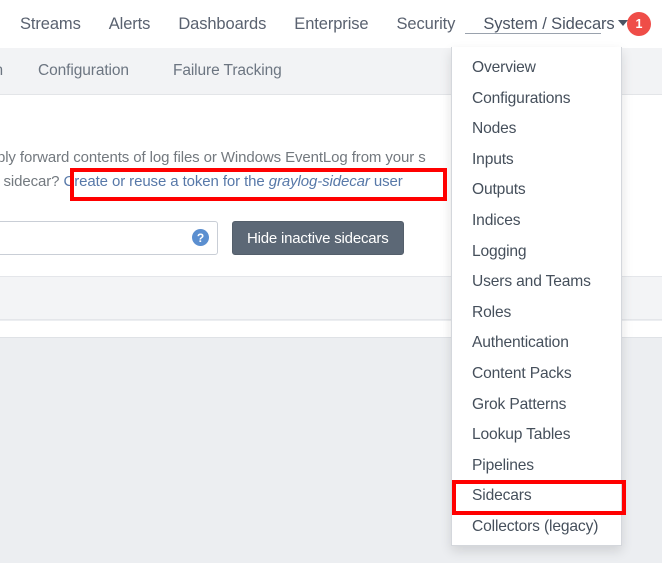  Describe the element at coordinates (536, 313) in the screenshot. I see `menu-item-roles: Roles` at that location.